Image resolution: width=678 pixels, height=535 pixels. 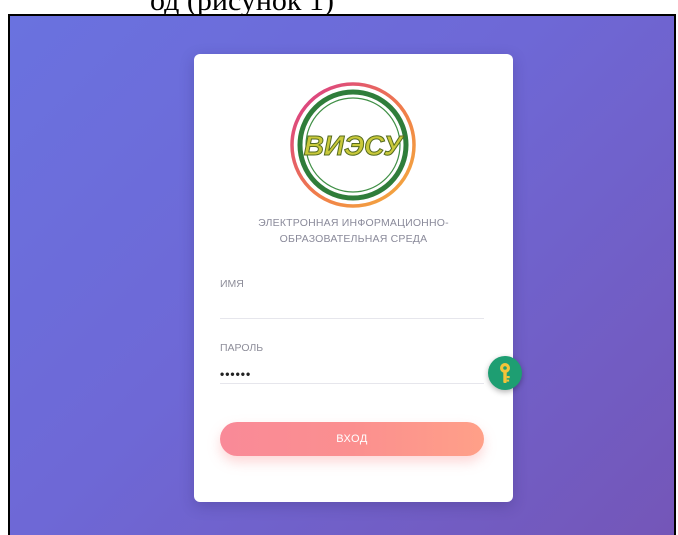 I want to click on key-glyph, so click(x=505, y=373).